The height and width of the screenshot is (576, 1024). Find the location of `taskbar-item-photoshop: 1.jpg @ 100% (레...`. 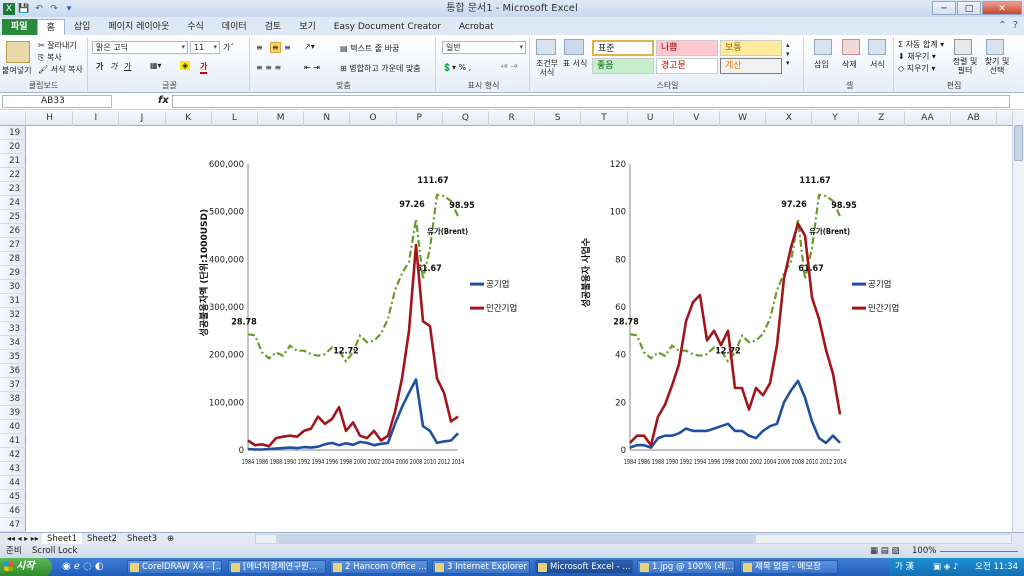

taskbar-item-photoshop: 1.jpg @ 100% (레... is located at coordinates (686, 567).